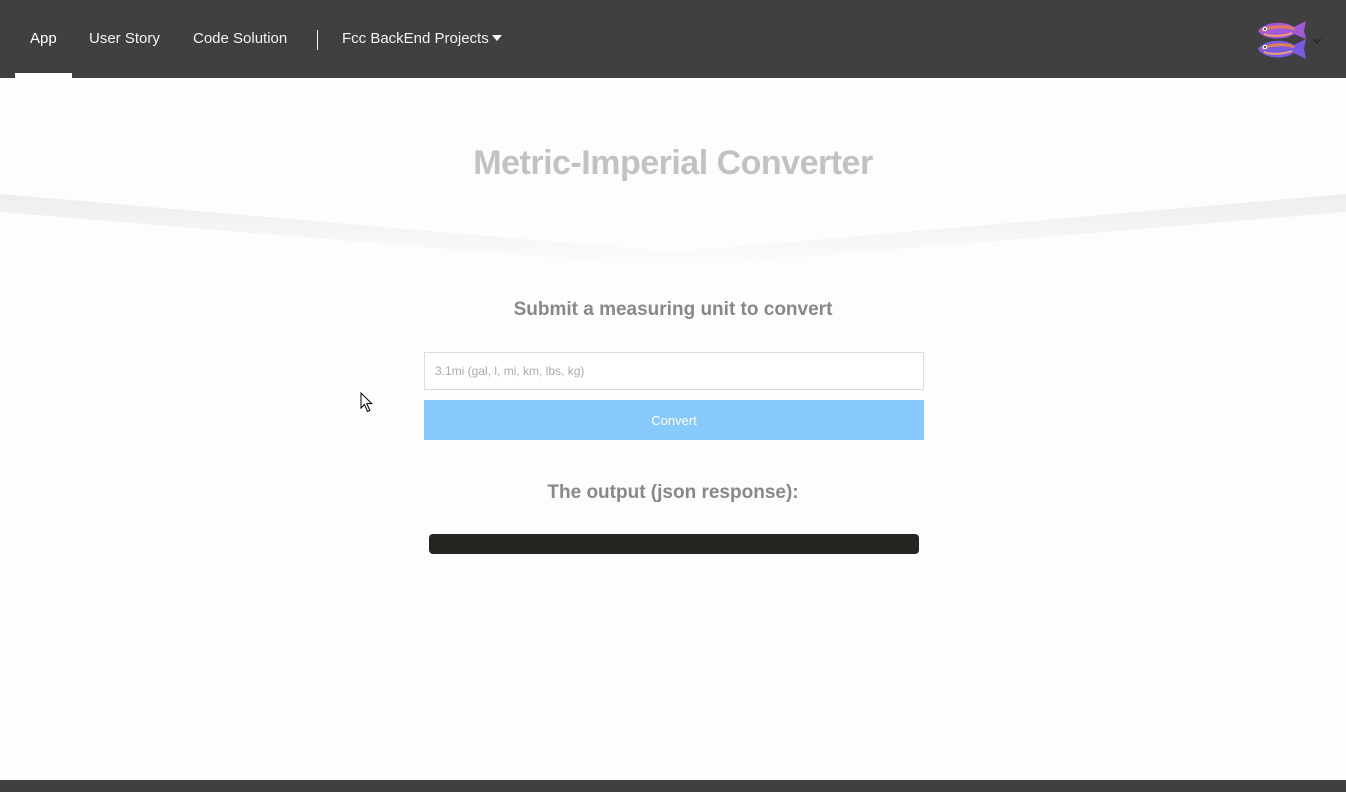  Describe the element at coordinates (240, 39) in the screenshot. I see `nav-item-code-solution: Code Solution` at that location.